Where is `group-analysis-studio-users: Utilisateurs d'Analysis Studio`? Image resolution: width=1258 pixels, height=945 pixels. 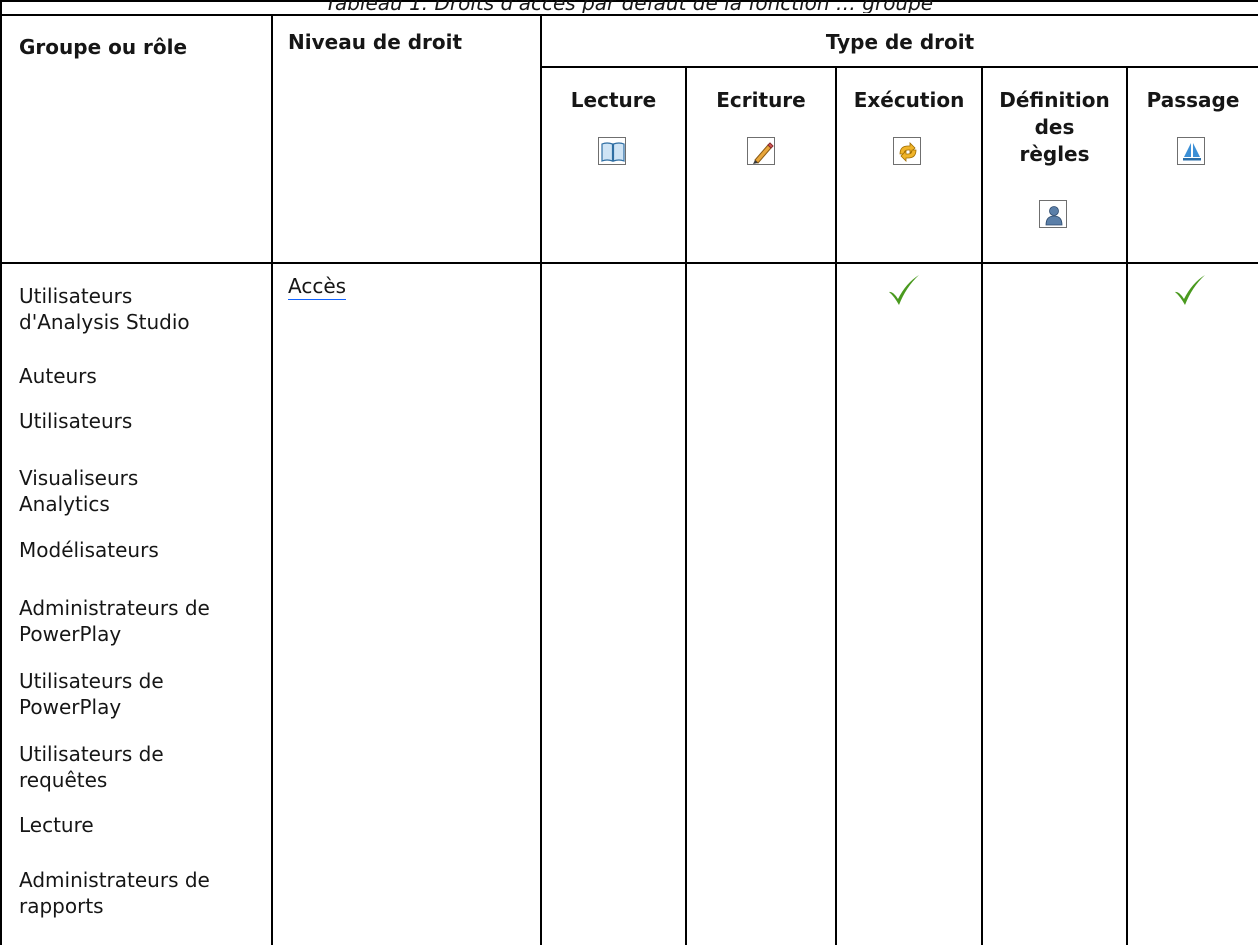 group-analysis-studio-users: Utilisateurs d'Analysis Studio is located at coordinates (104, 309).